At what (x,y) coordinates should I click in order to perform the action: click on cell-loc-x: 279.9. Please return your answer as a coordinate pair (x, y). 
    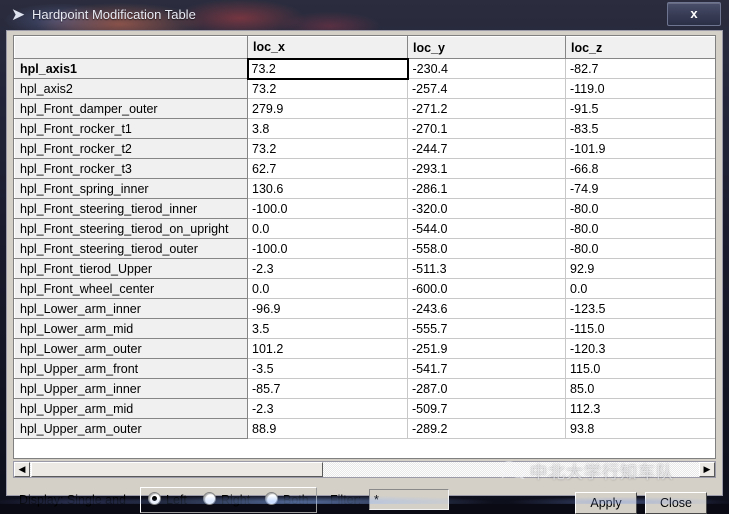
    Looking at the image, I should click on (327, 108).